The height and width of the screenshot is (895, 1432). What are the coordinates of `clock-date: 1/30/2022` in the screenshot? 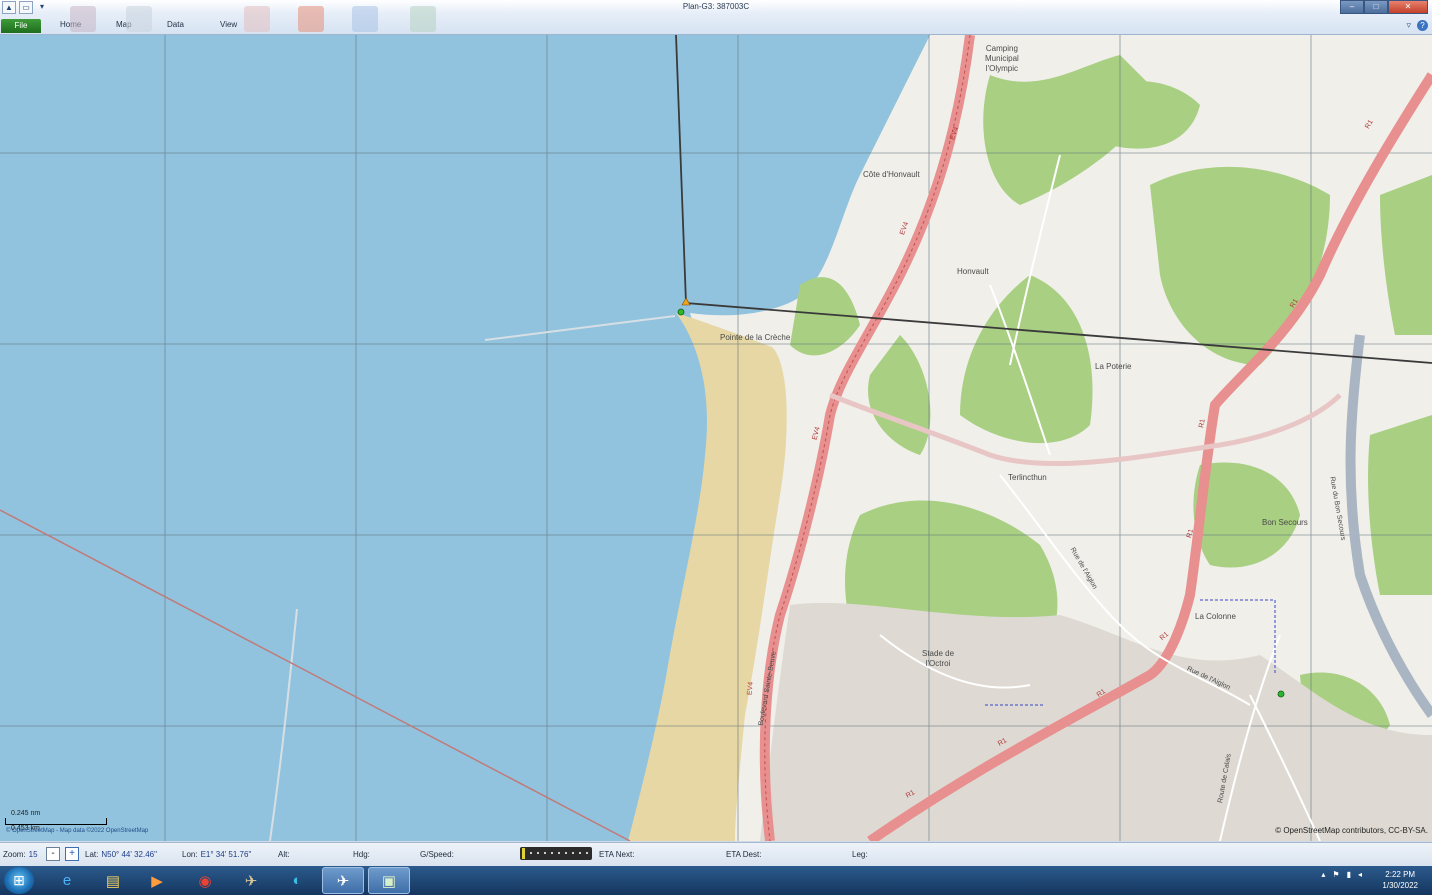 It's located at (1400, 885).